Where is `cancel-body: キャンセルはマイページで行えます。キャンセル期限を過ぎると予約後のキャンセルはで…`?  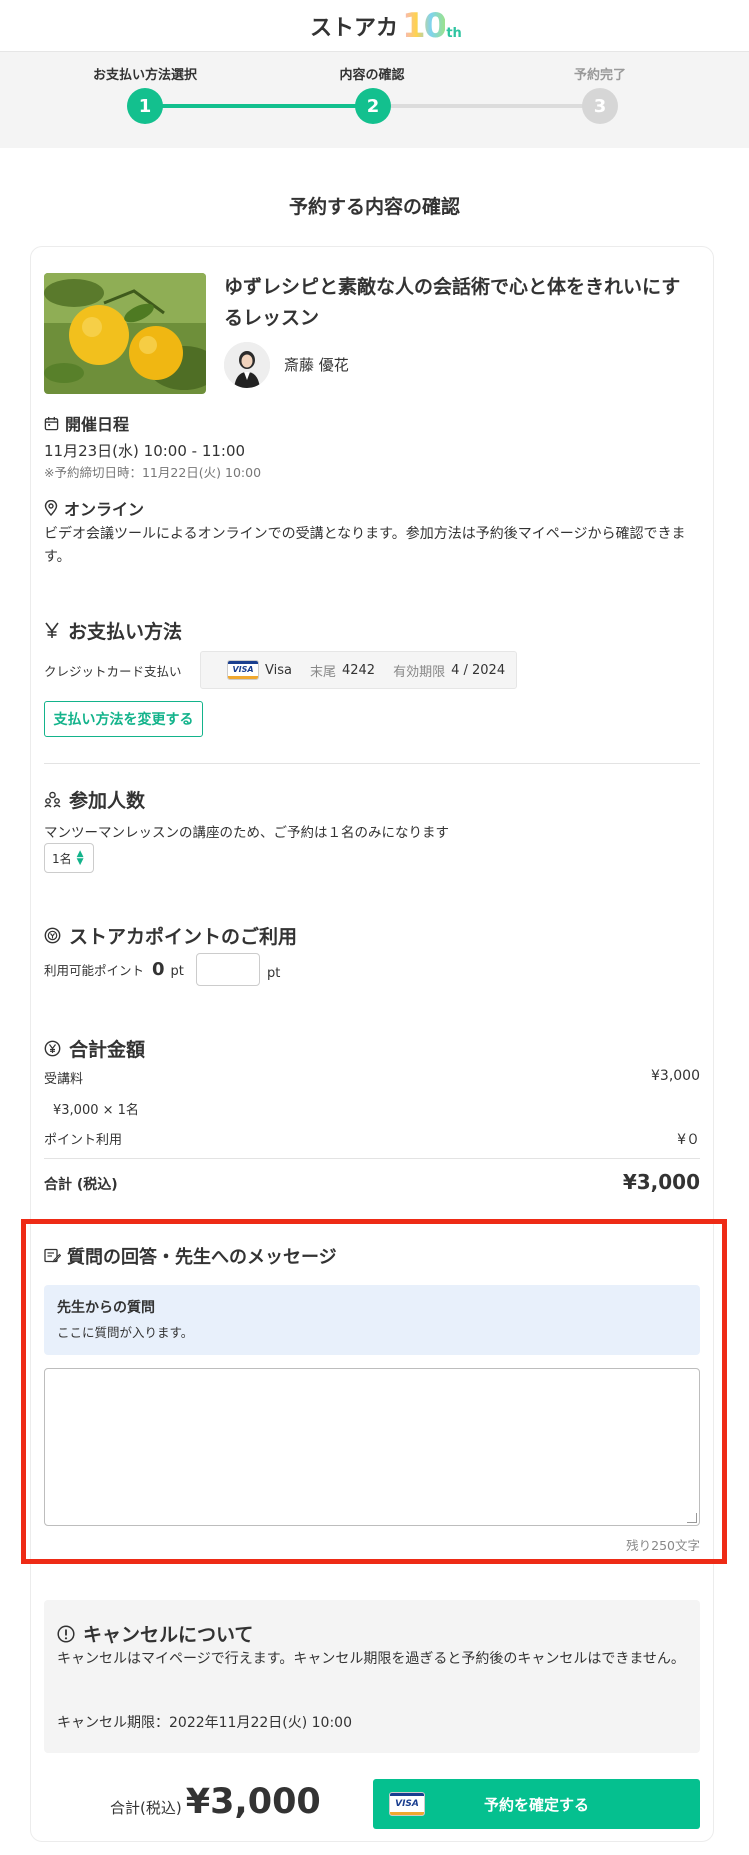
cancel-body: キャンセルはマイページで行えます。キャンセル期限を過ぎると予約後のキャンセルはで… is located at coordinates (371, 1659).